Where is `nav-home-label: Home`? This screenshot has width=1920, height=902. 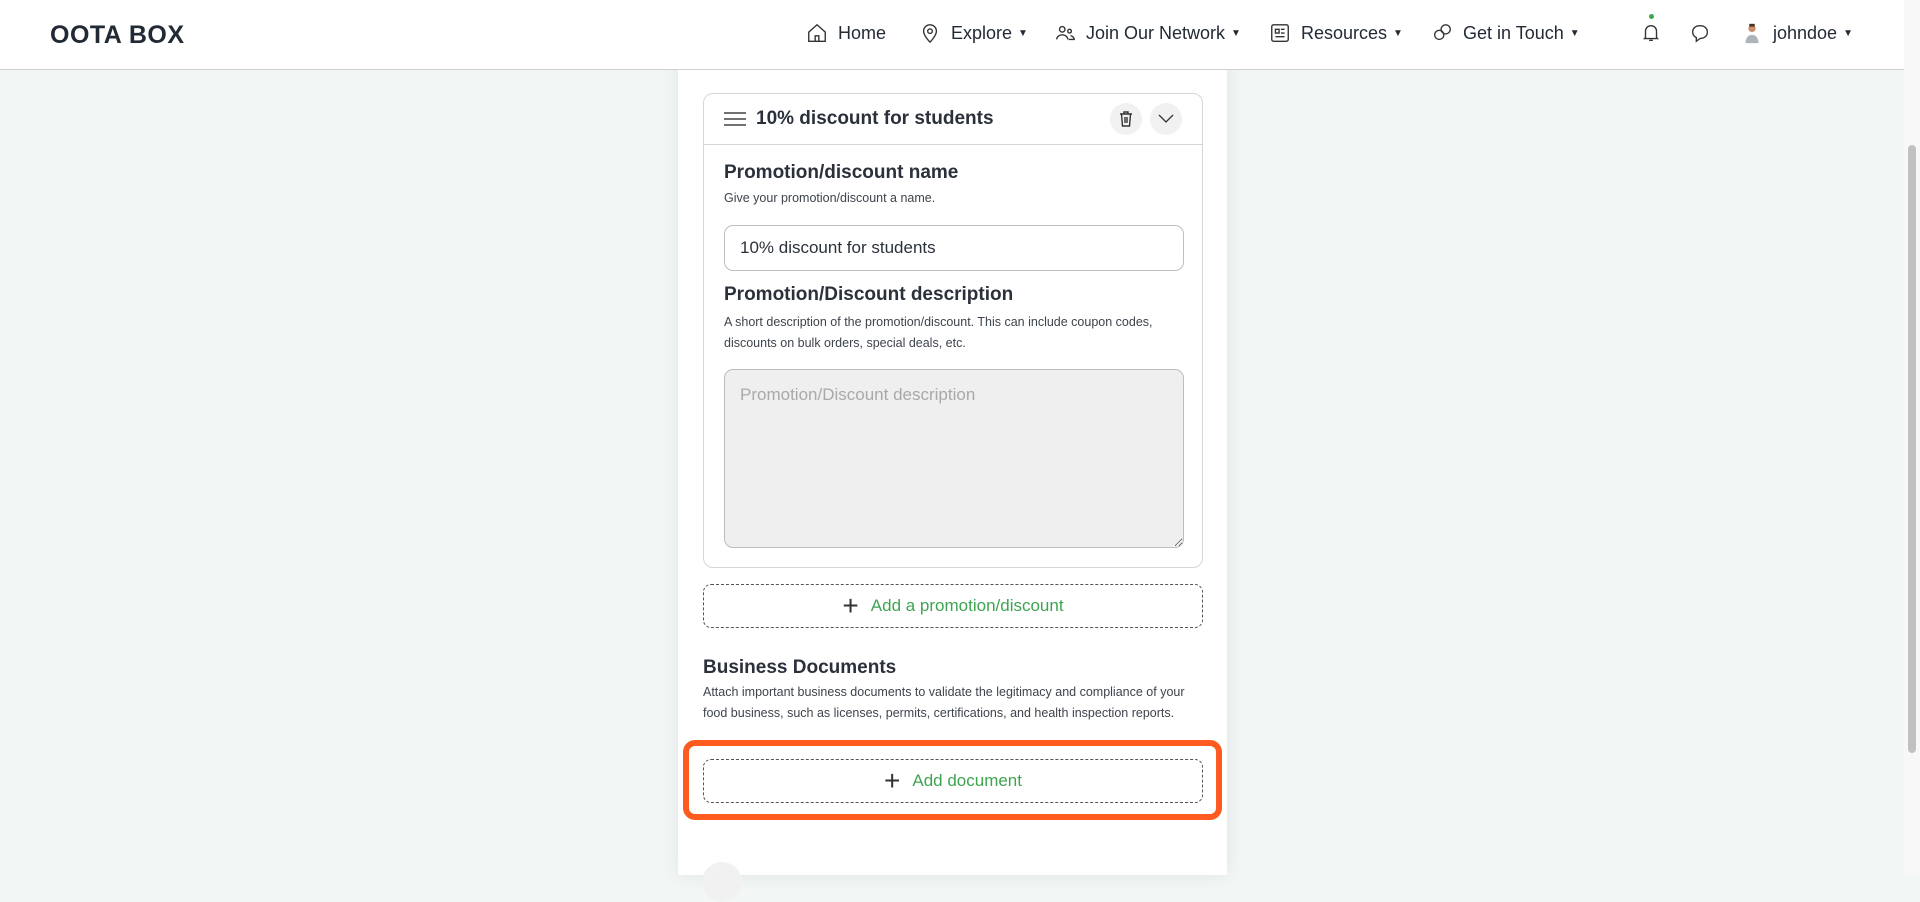
nav-home-label: Home is located at coordinates (862, 32).